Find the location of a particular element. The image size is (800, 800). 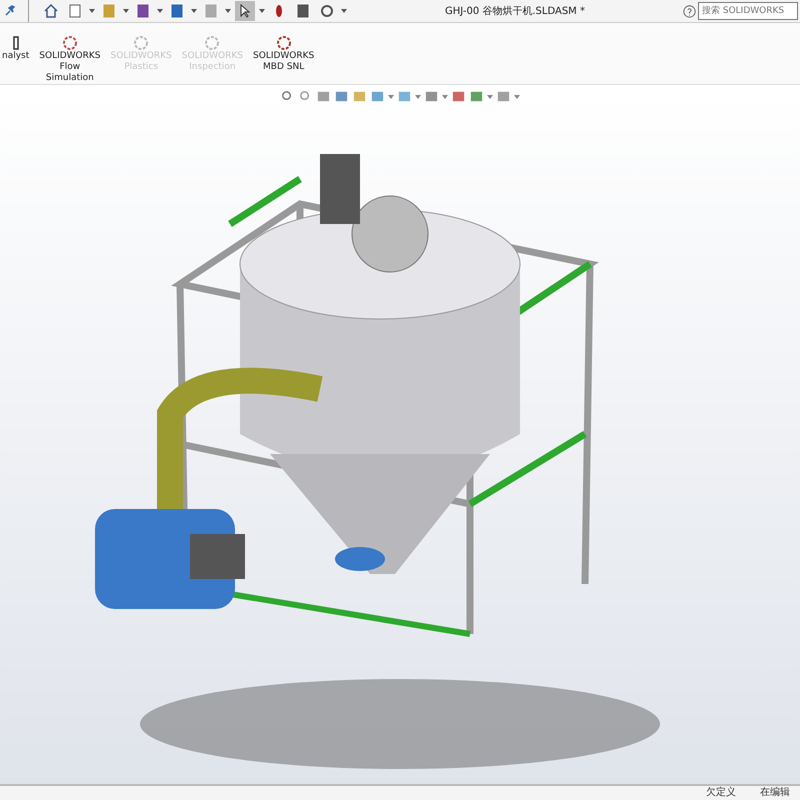

pin-icon is located at coordinates (10, 11).